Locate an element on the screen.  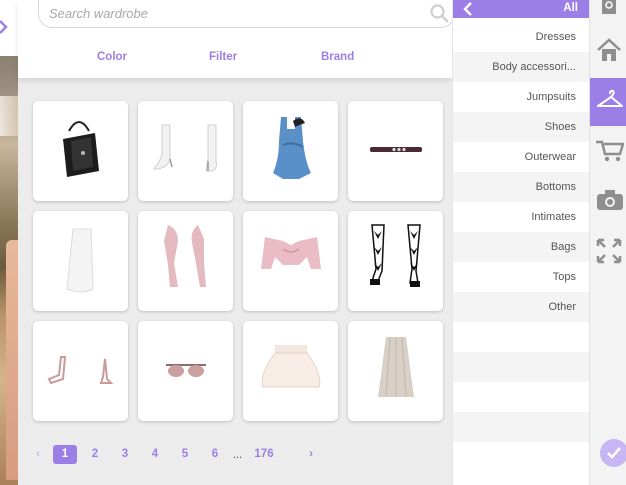
category-dresses: Dresses is located at coordinates (521, 37).